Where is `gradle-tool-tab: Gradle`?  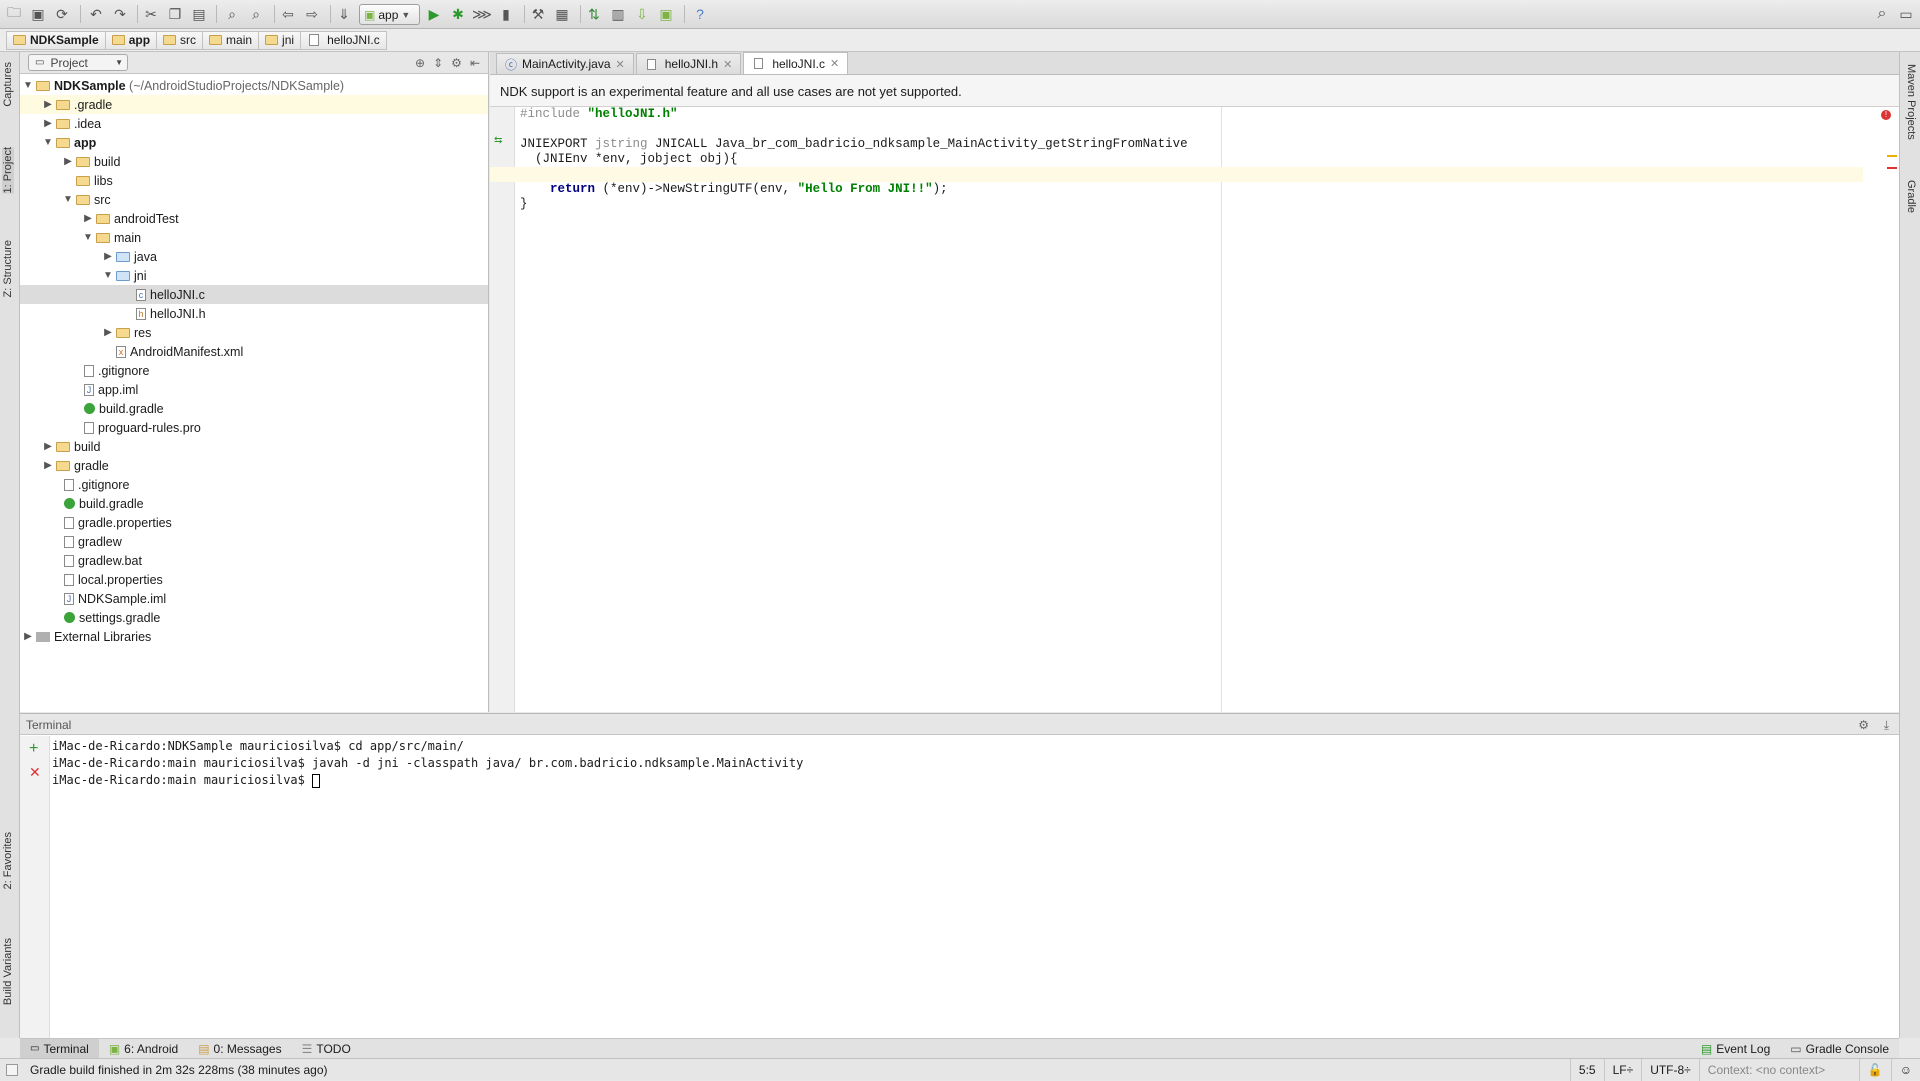
gradle-tool-tab: Gradle is located at coordinates (1911, 196).